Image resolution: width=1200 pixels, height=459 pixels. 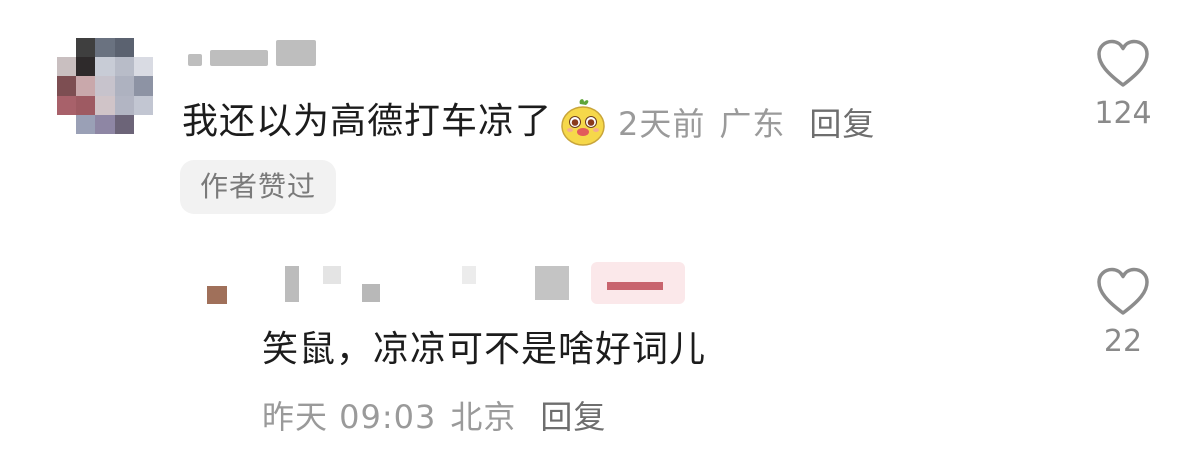 I want to click on reply-text: 笑鼠，凉凉可不是啥好词儿, so click(x=484, y=349).